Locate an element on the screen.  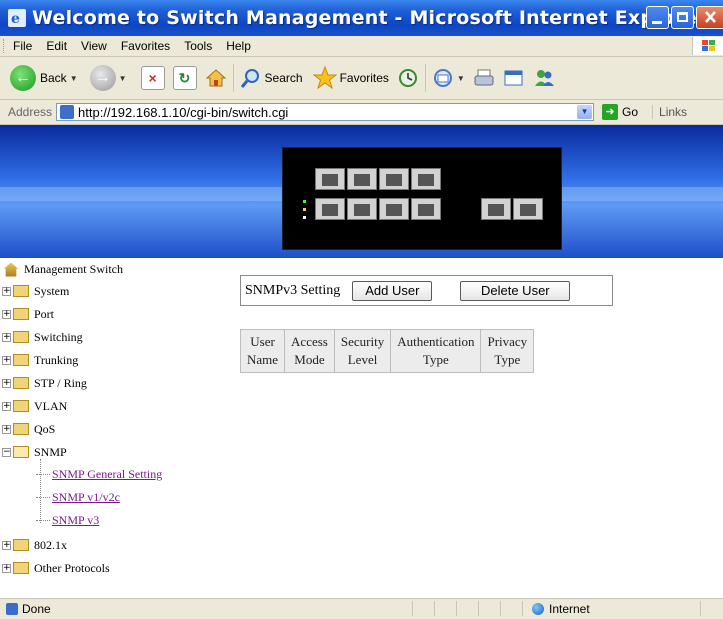
history-icon is located at coordinates (407, 78).